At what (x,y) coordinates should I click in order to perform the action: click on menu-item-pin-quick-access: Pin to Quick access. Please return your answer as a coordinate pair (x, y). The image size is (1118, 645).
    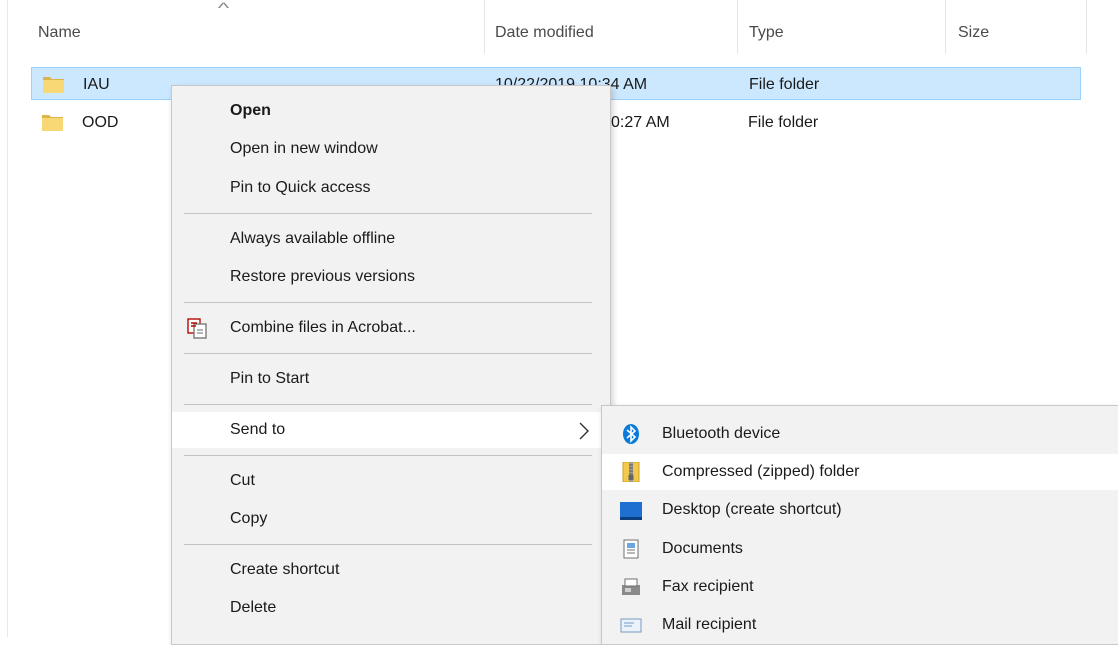
    Looking at the image, I should click on (391, 188).